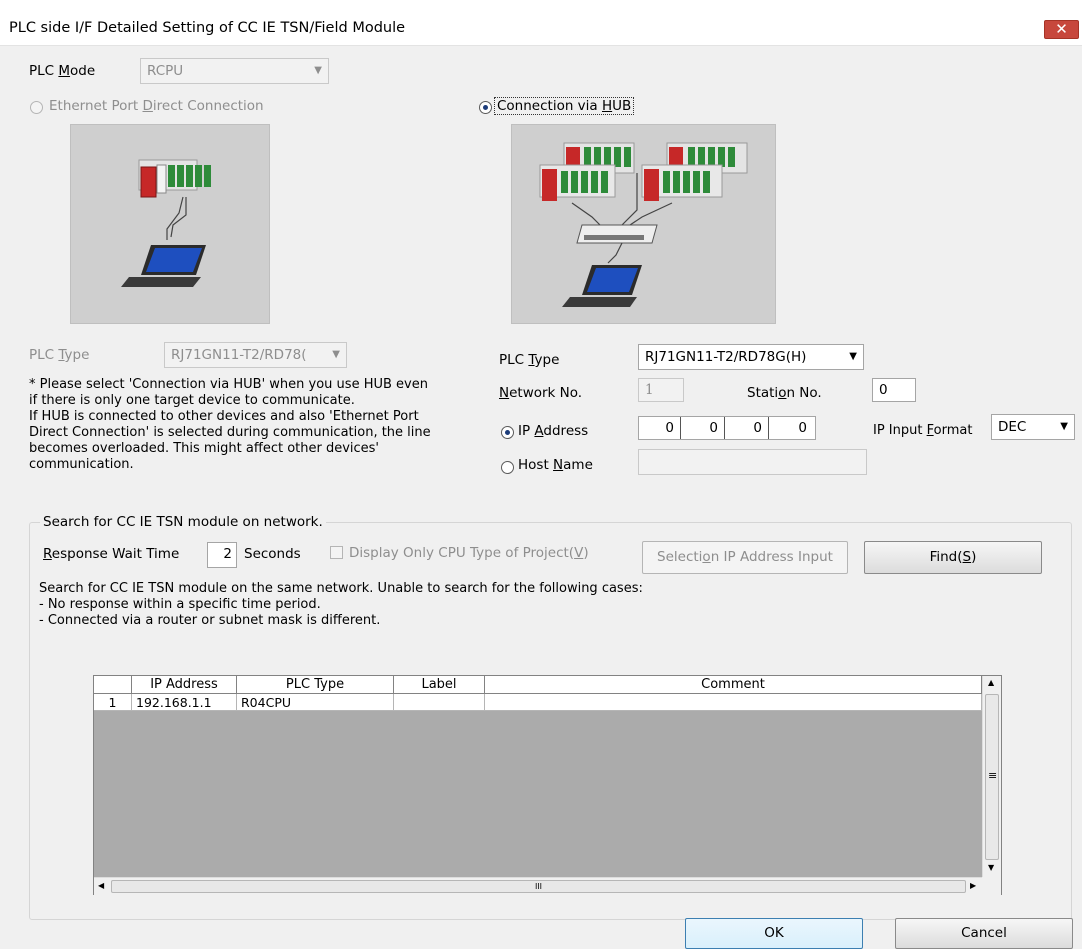 Image resolution: width=1082 pixels, height=949 pixels. I want to click on plc-type-label: PLC Type, so click(529, 360).